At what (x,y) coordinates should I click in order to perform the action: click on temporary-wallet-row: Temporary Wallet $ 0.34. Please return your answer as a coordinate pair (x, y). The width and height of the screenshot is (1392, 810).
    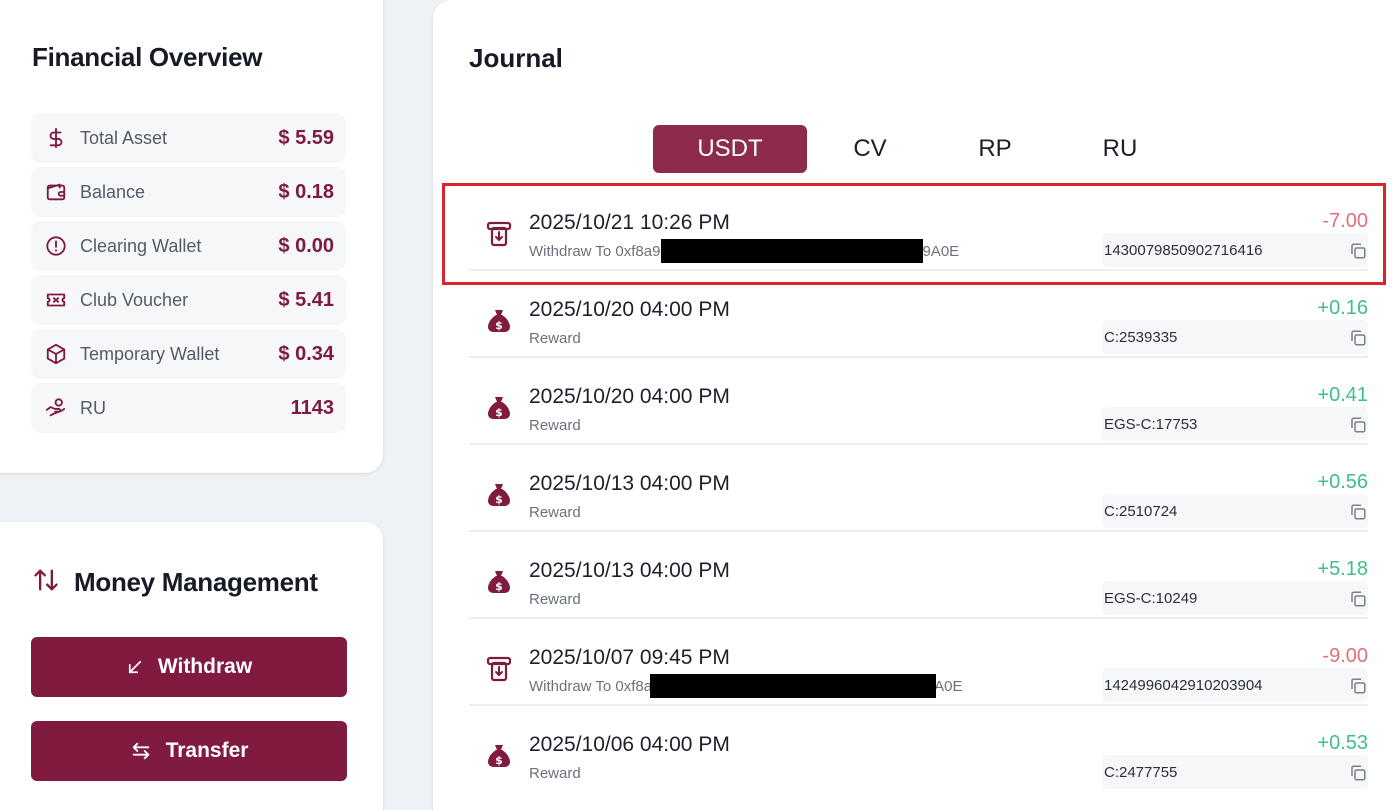
    Looking at the image, I should click on (188, 354).